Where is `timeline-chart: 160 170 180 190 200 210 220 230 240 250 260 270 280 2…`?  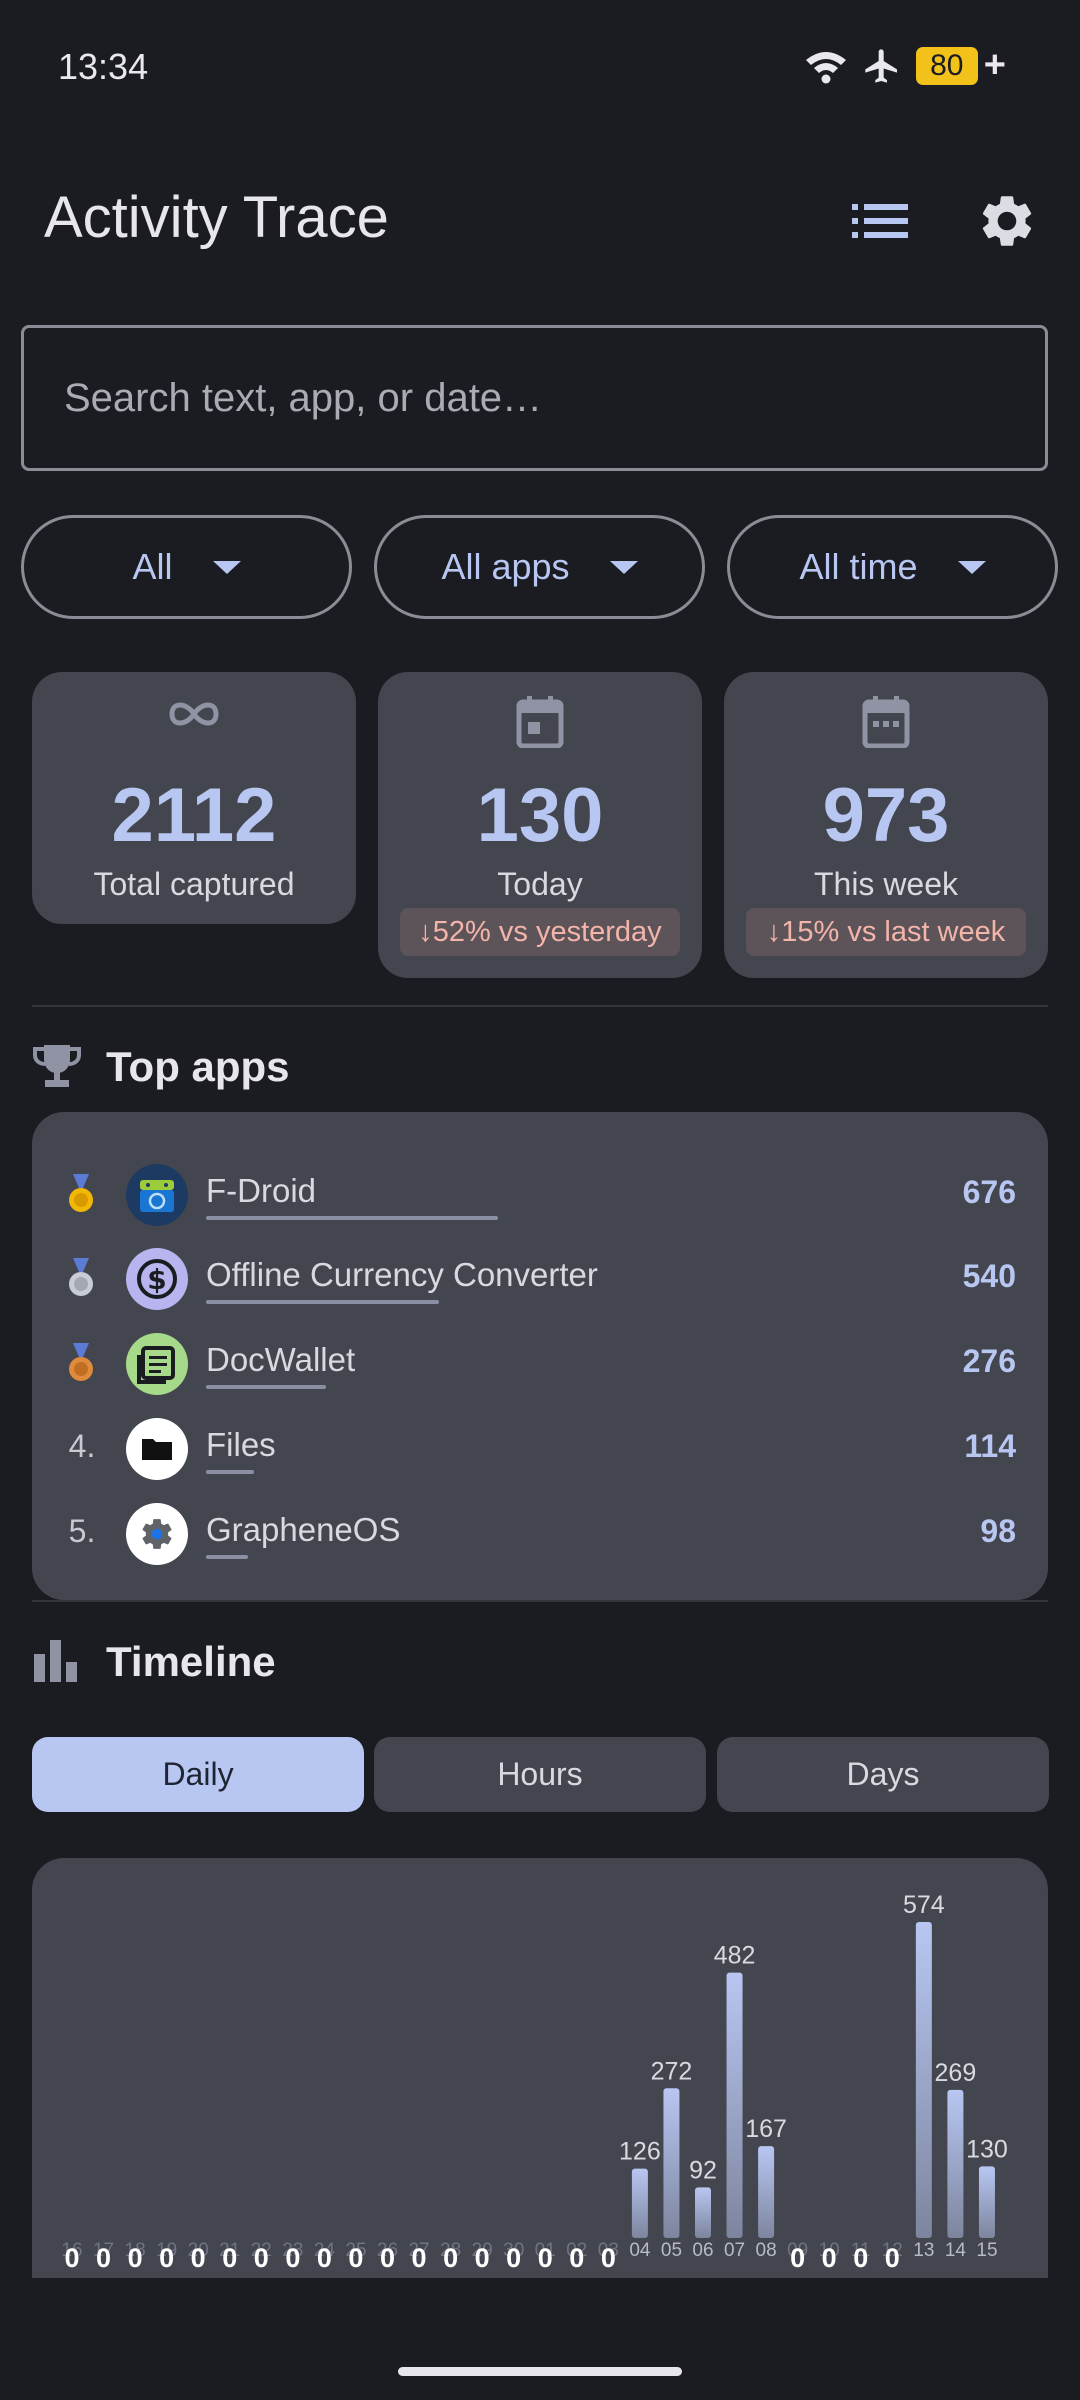 timeline-chart: 160 170 180 190 200 210 220 230 240 250 260 270 280 2… is located at coordinates (534, 2082).